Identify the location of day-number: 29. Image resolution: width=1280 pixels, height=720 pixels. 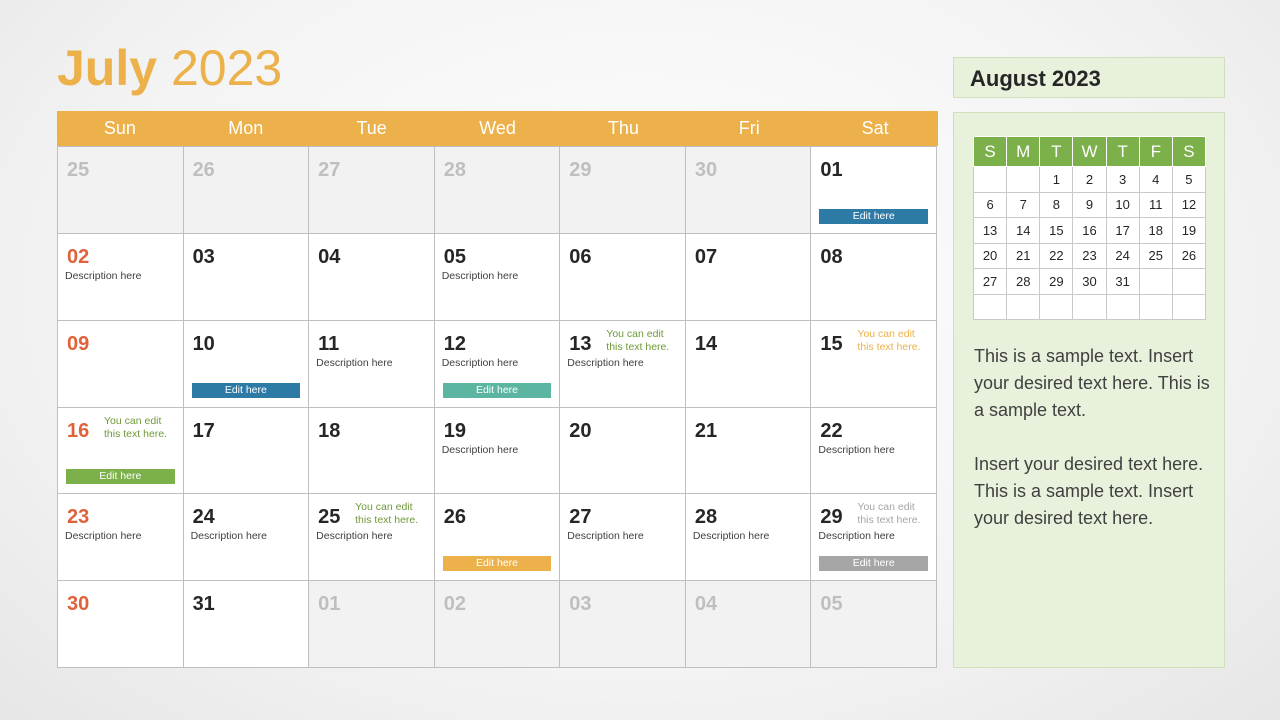
(580, 170).